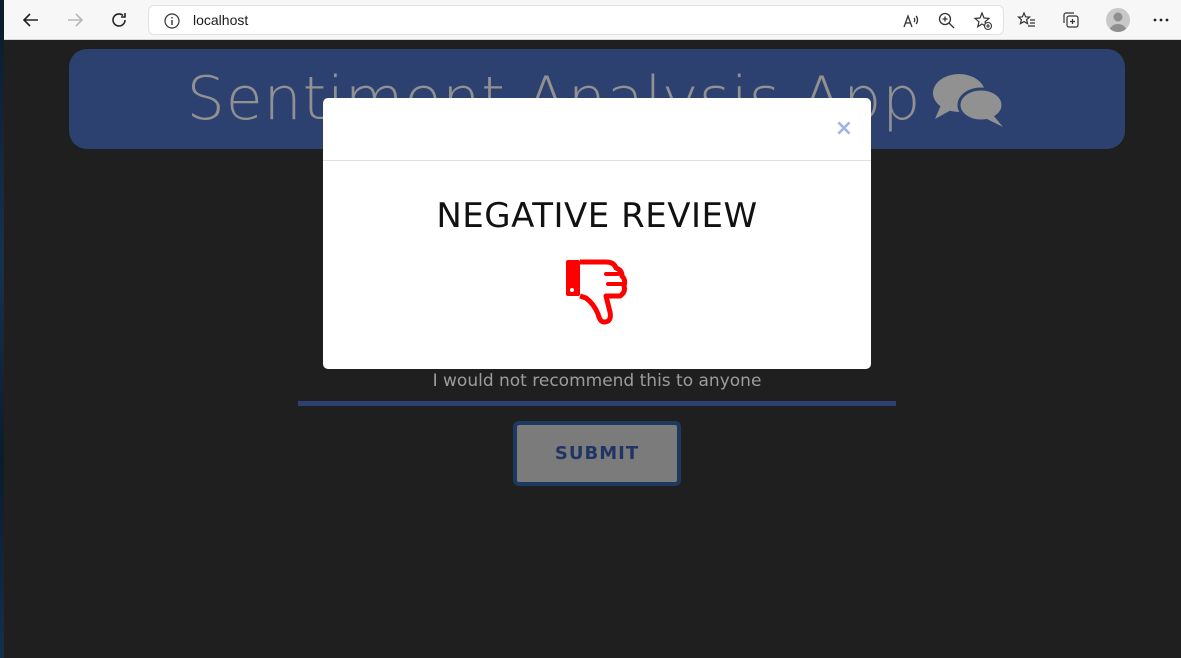 The width and height of the screenshot is (1181, 658). I want to click on favorites-button, so click(1027, 20).